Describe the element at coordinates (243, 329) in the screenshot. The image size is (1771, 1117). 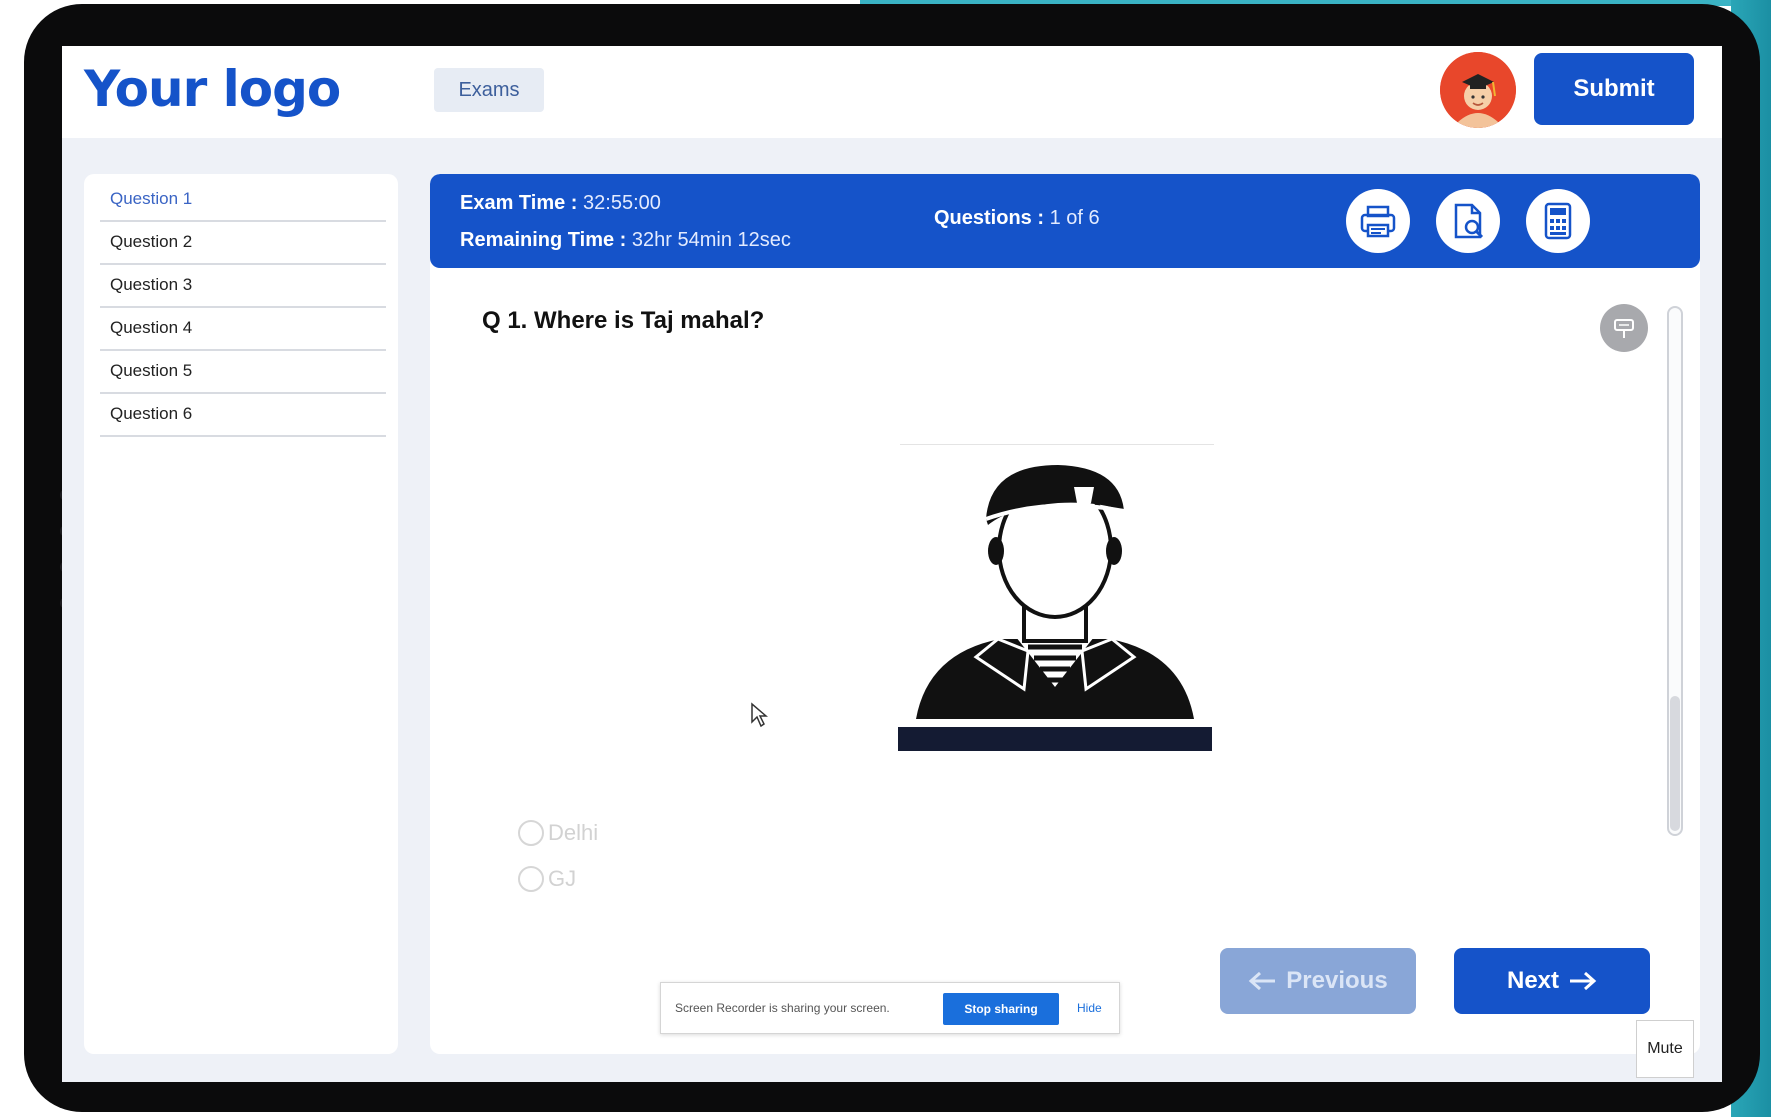
I see `sidebar-item-question-4: Question 4` at that location.